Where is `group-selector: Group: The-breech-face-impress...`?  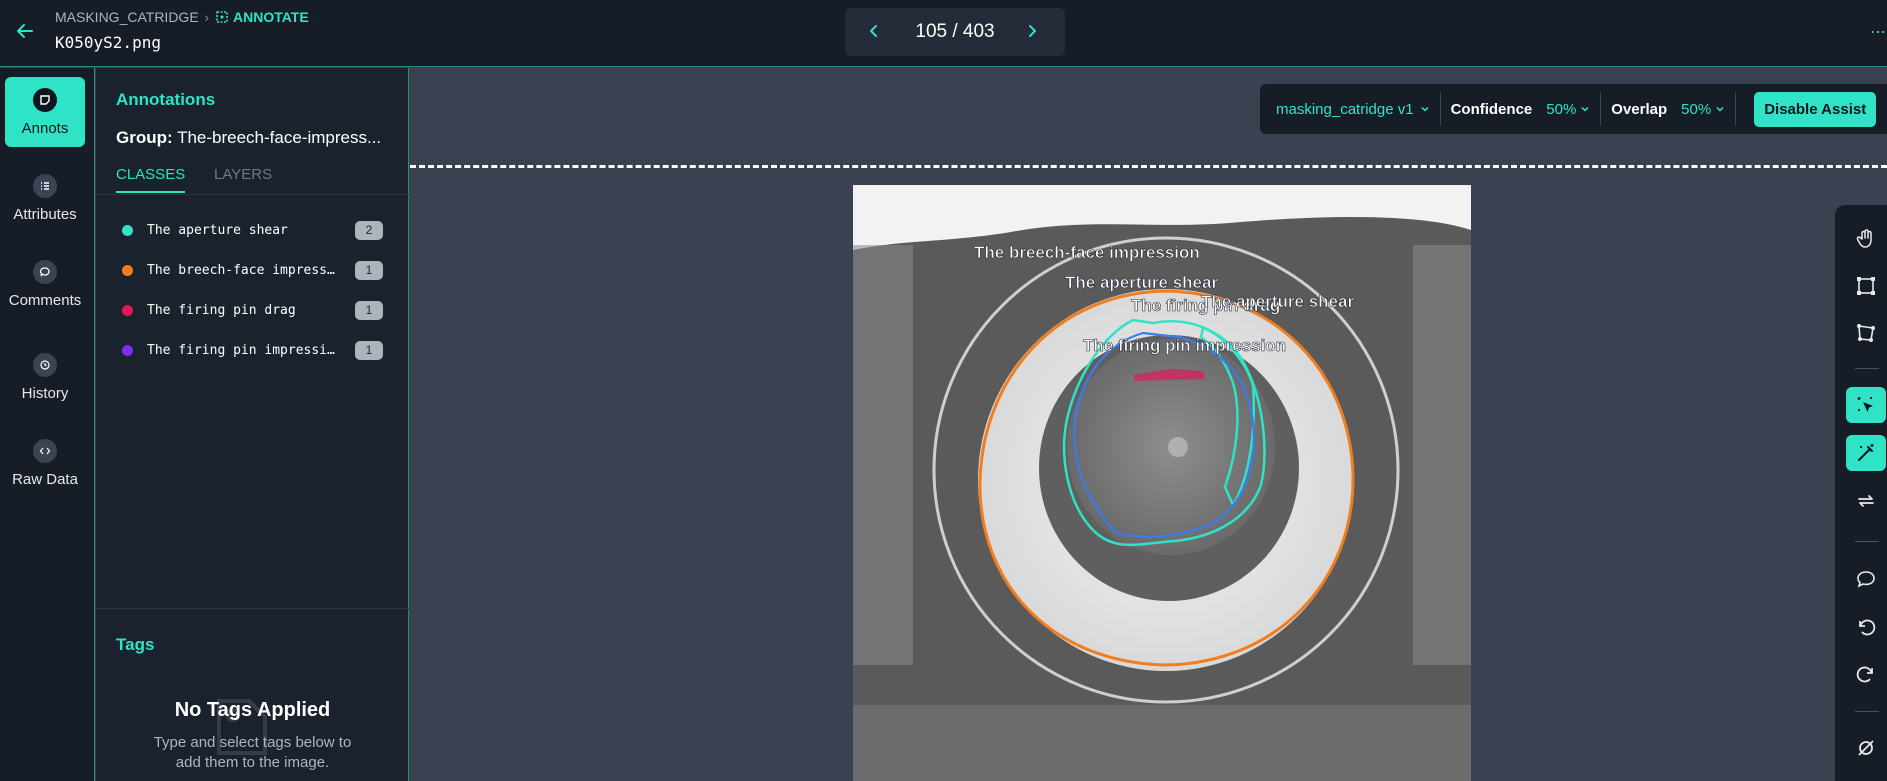 group-selector: Group: The-breech-face-impress... is located at coordinates (248, 138).